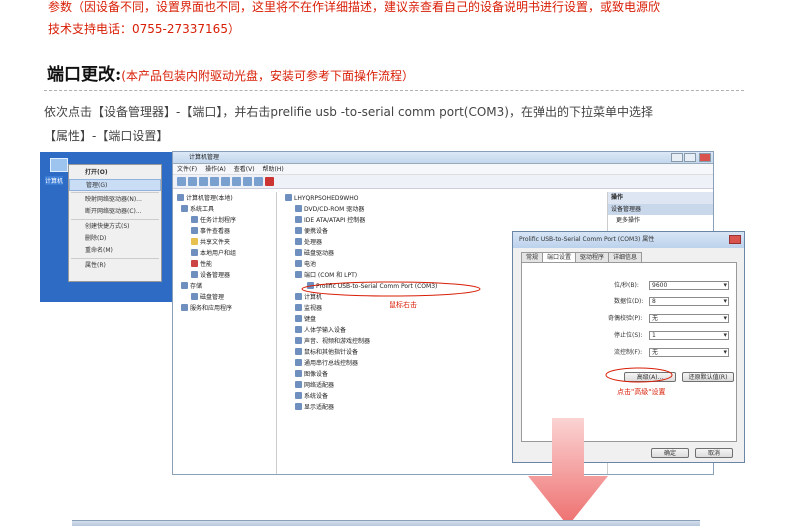 This screenshot has width=790, height=526. What do you see at coordinates (735, 239) in the screenshot?
I see `dialog-close-button` at bounding box center [735, 239].